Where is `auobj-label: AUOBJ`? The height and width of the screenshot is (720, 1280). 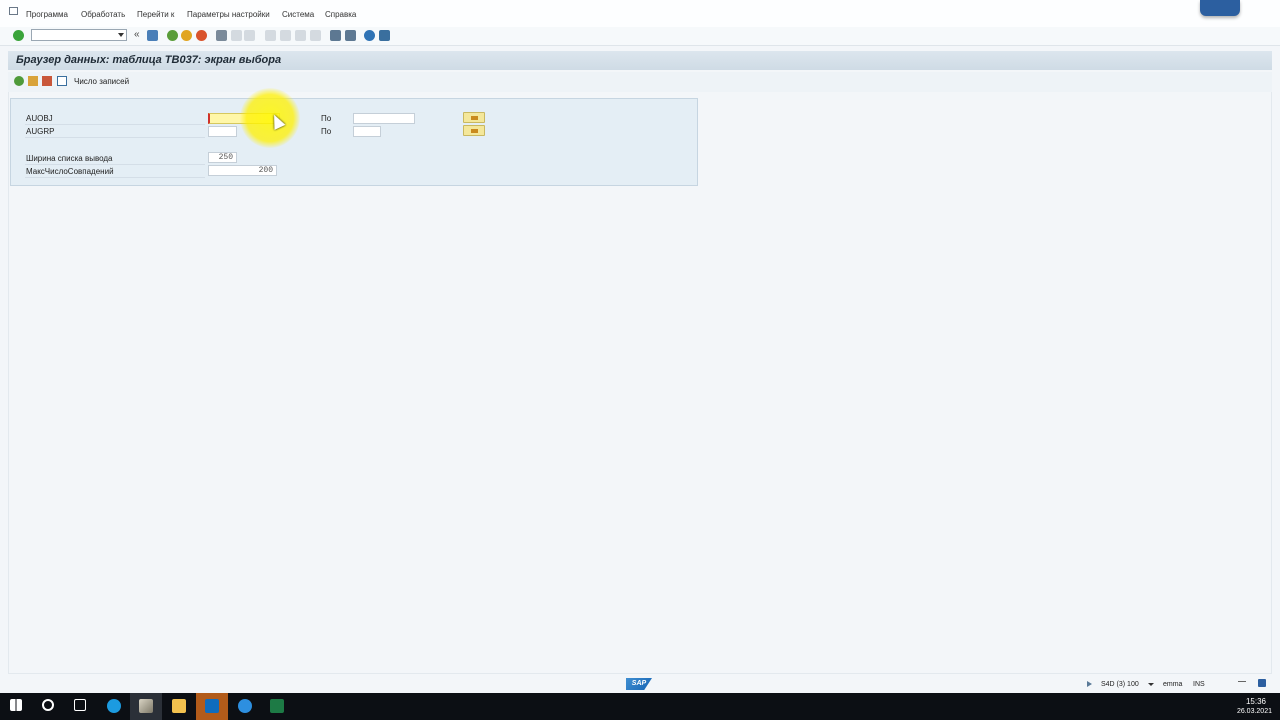
auobj-label: AUOBJ is located at coordinates (39, 118).